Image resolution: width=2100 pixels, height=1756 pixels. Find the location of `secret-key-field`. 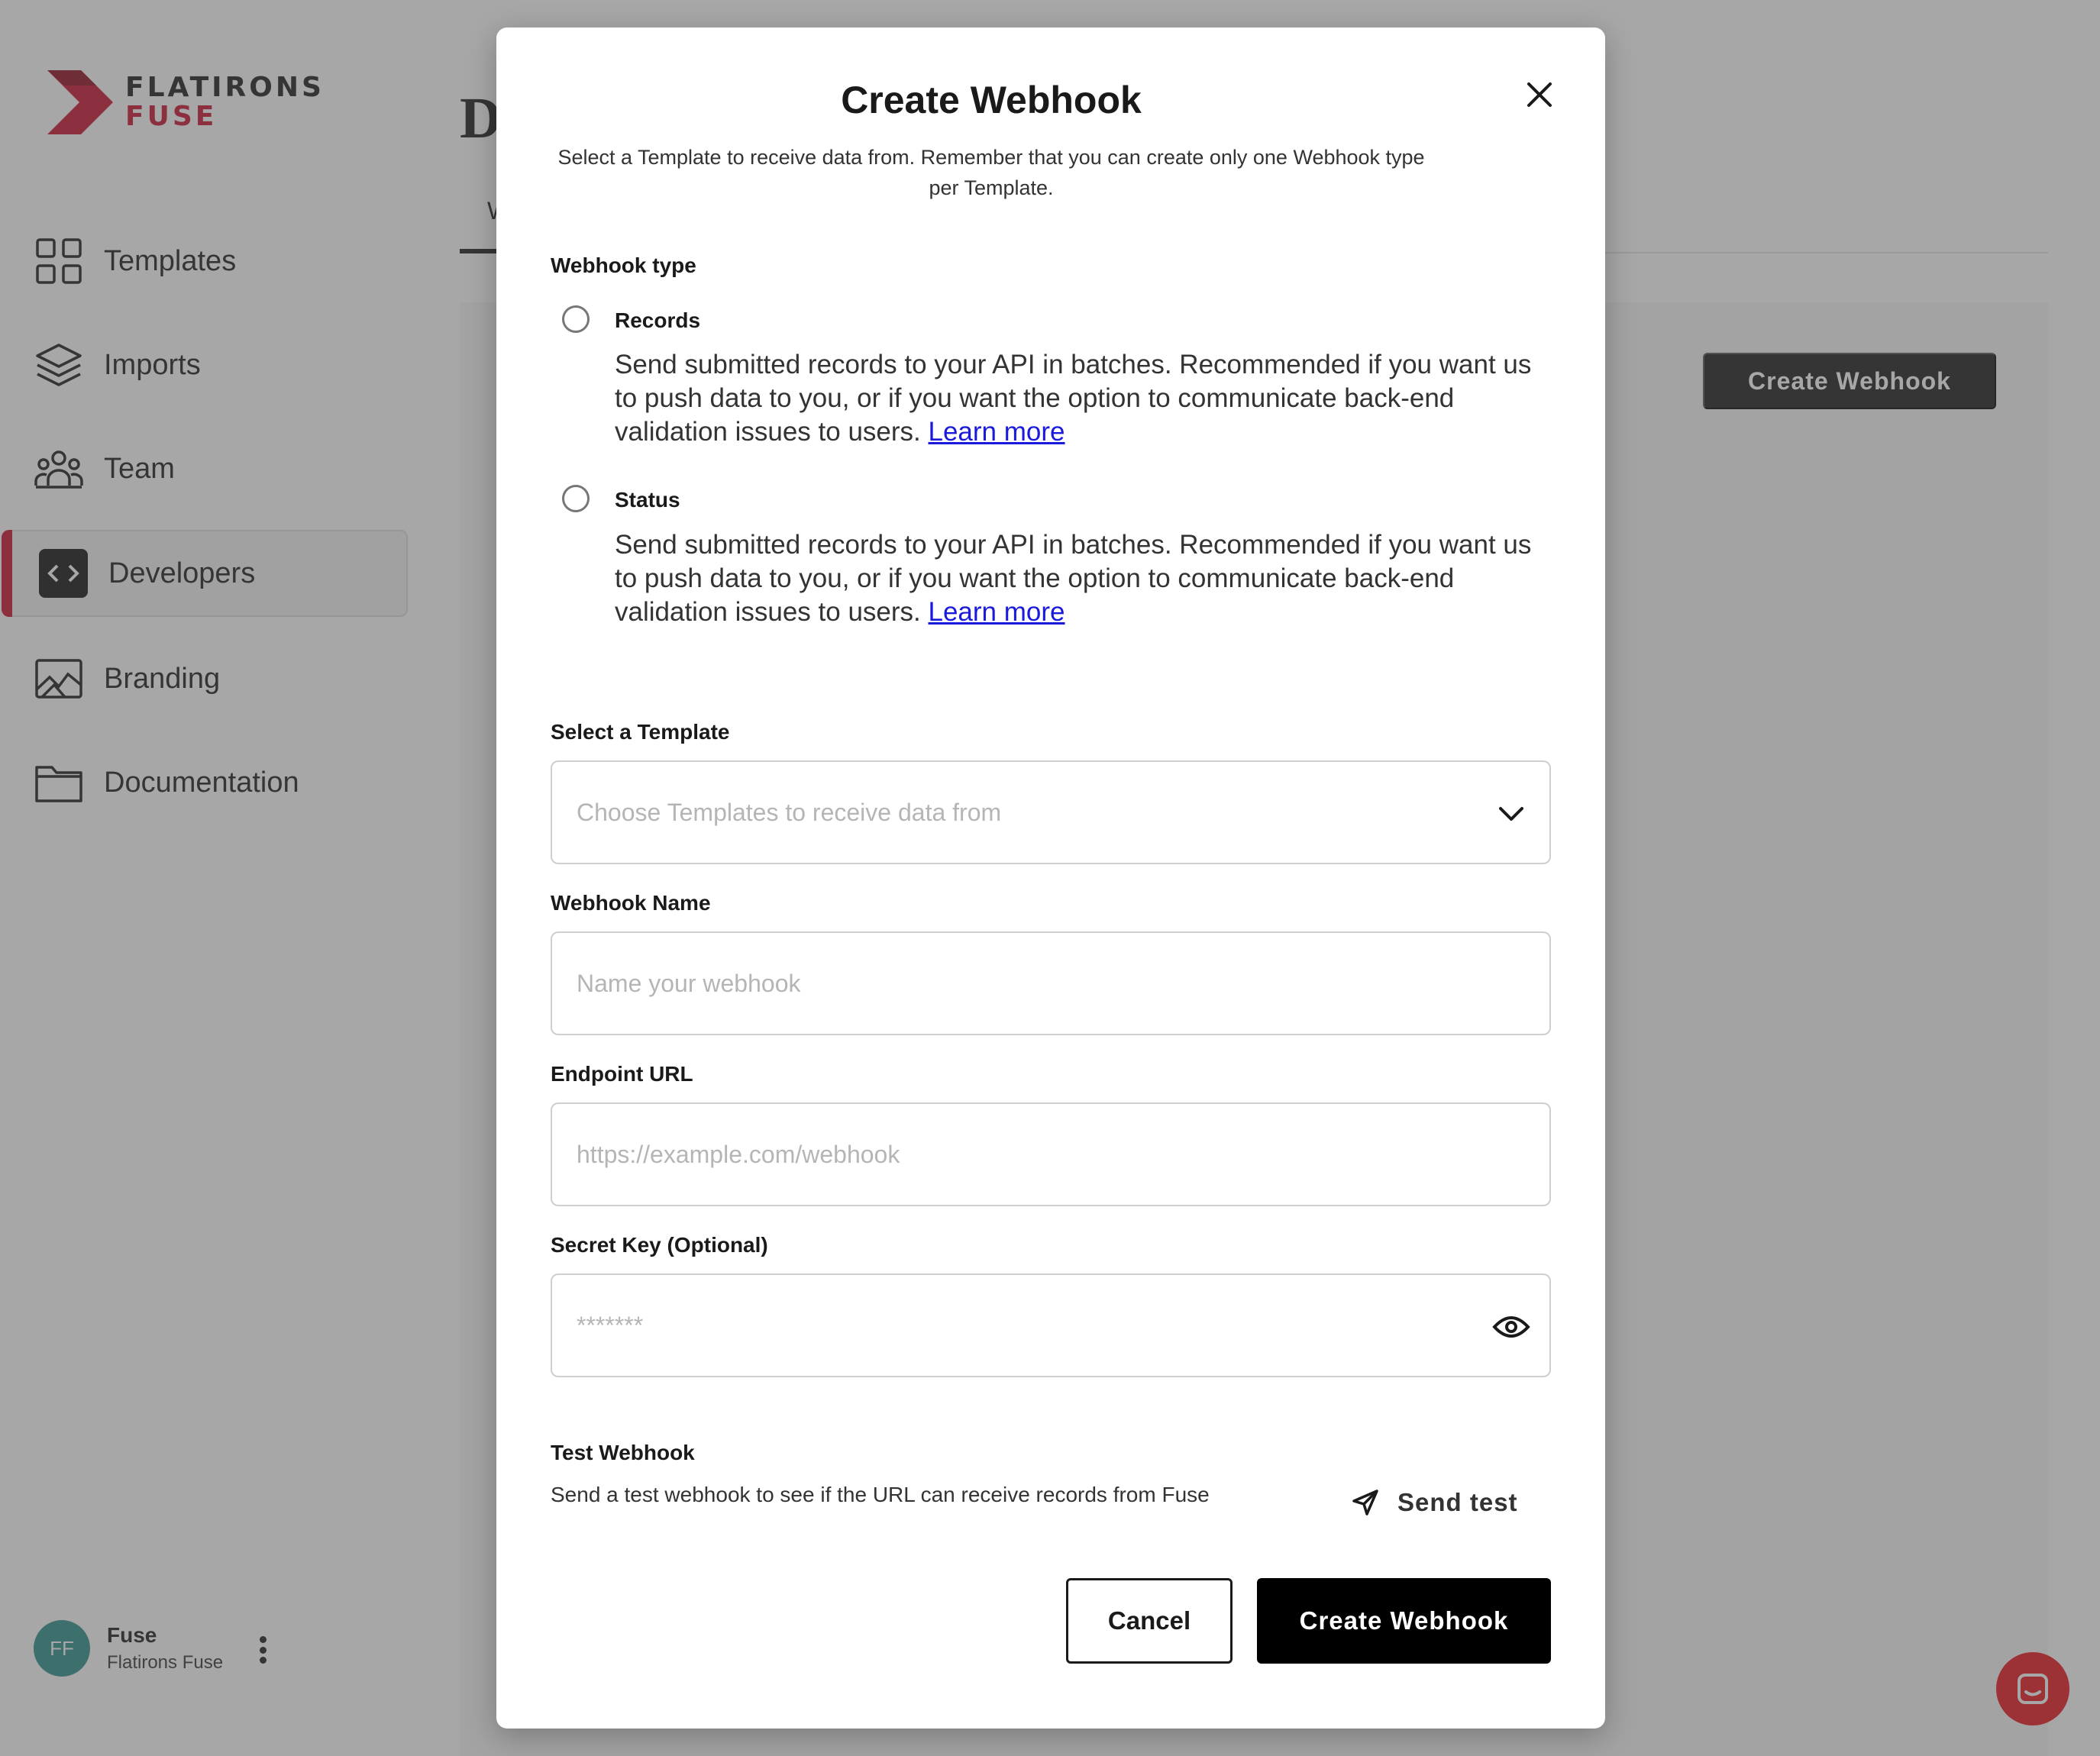

secret-key-field is located at coordinates (1051, 1325).